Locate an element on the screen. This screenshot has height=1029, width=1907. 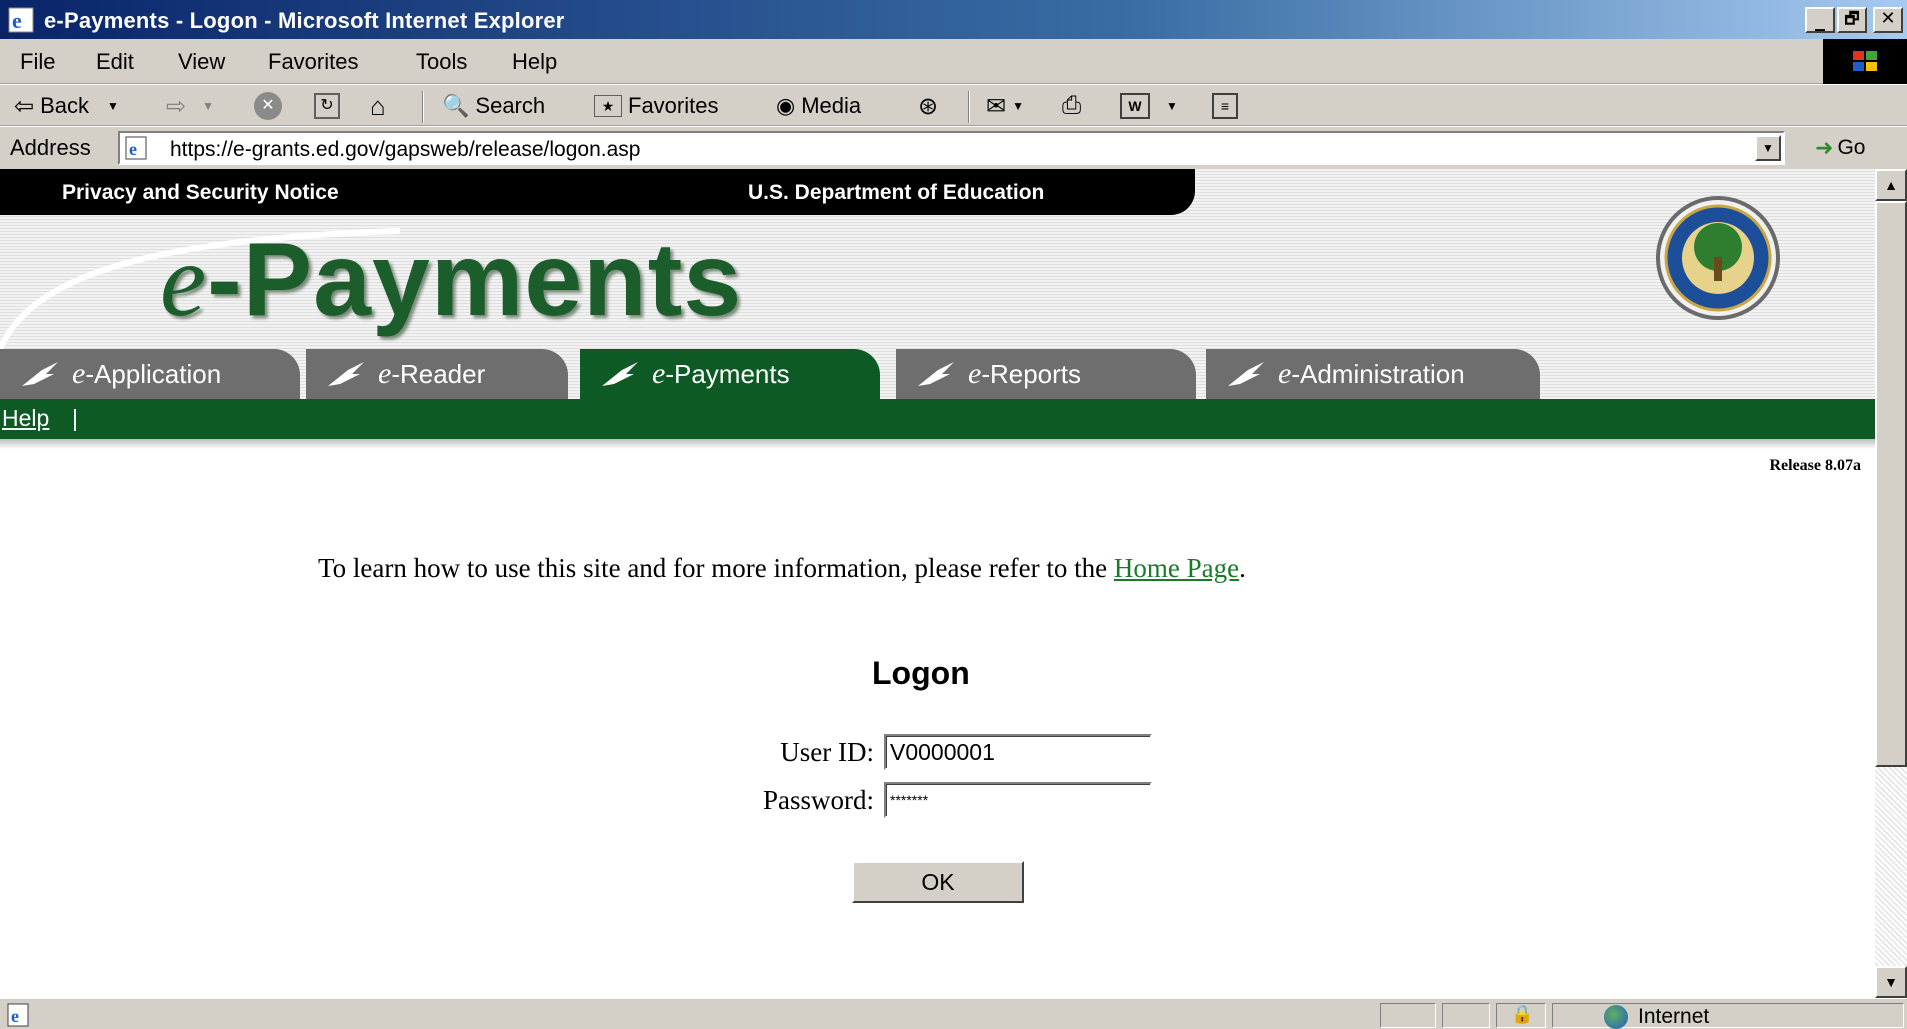
forward-arrow-icon: ⇨ is located at coordinates (176, 106).